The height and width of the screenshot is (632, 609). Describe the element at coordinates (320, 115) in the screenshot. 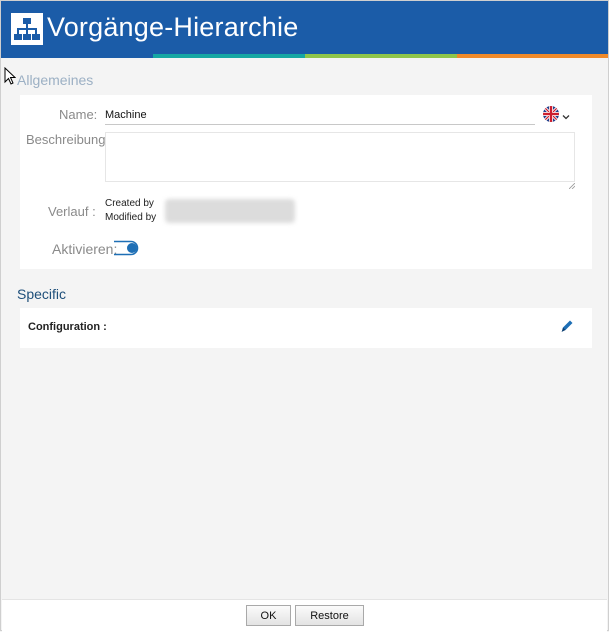

I see `name-input` at that location.